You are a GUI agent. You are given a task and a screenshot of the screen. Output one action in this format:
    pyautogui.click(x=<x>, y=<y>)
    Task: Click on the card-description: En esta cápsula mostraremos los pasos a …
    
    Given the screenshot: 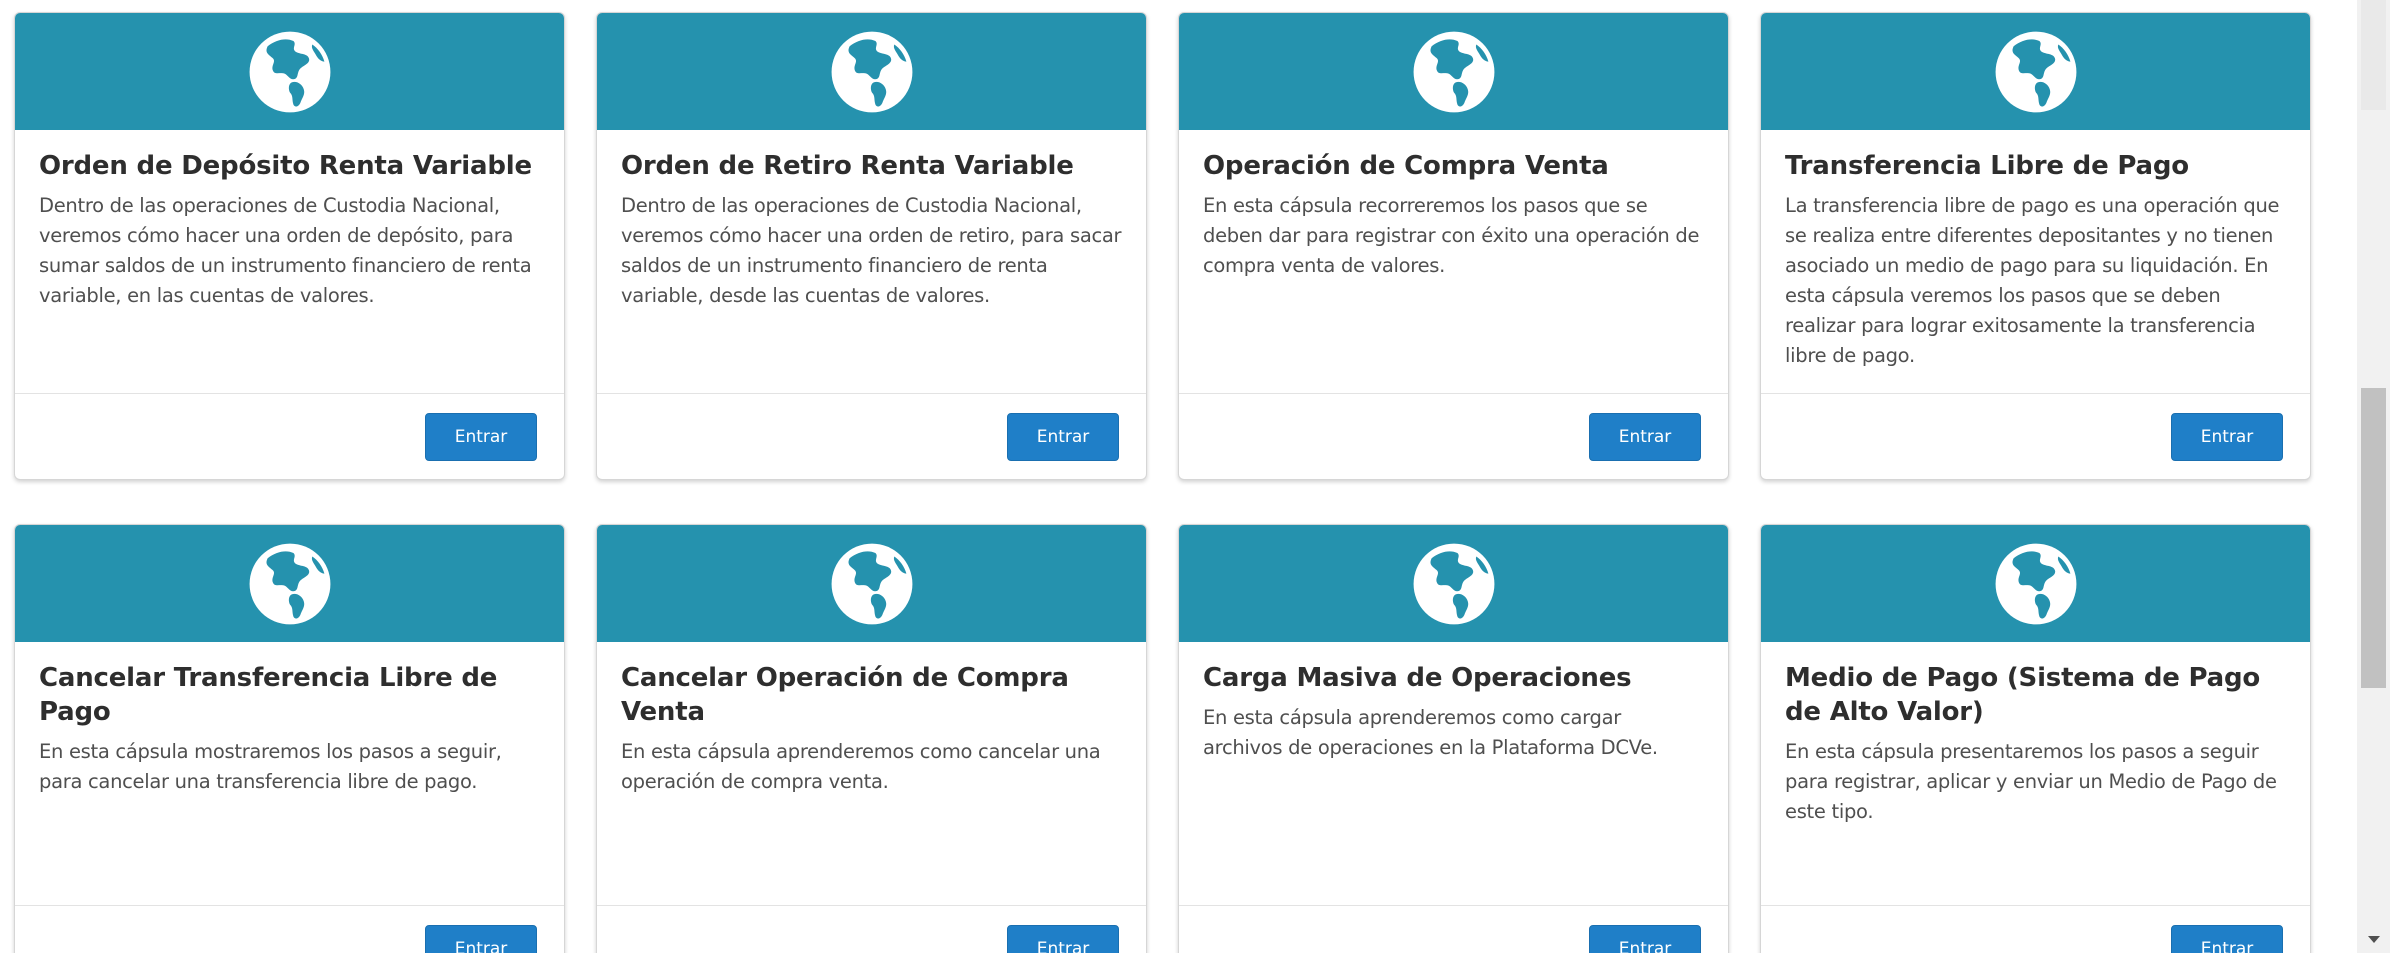 What is the action you would take?
    pyautogui.click(x=270, y=766)
    